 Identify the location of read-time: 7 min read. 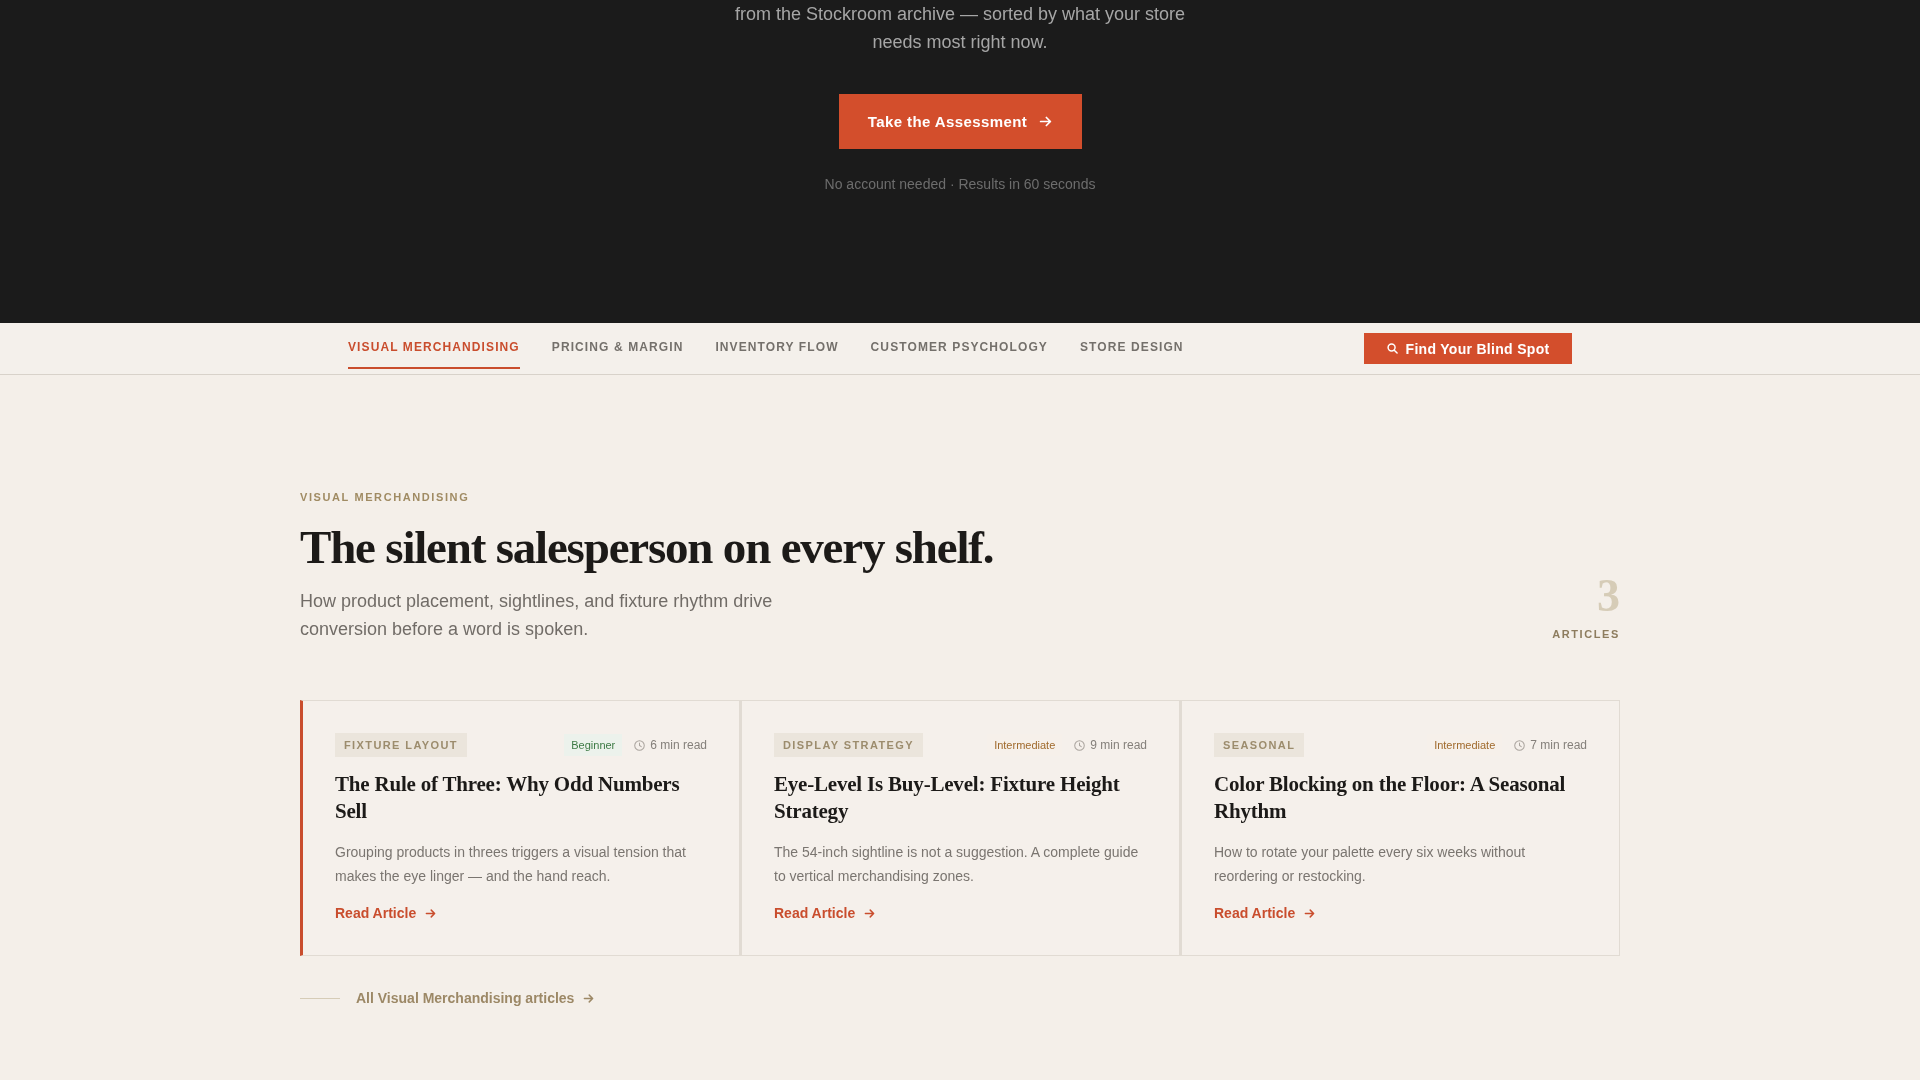
(1558, 745).